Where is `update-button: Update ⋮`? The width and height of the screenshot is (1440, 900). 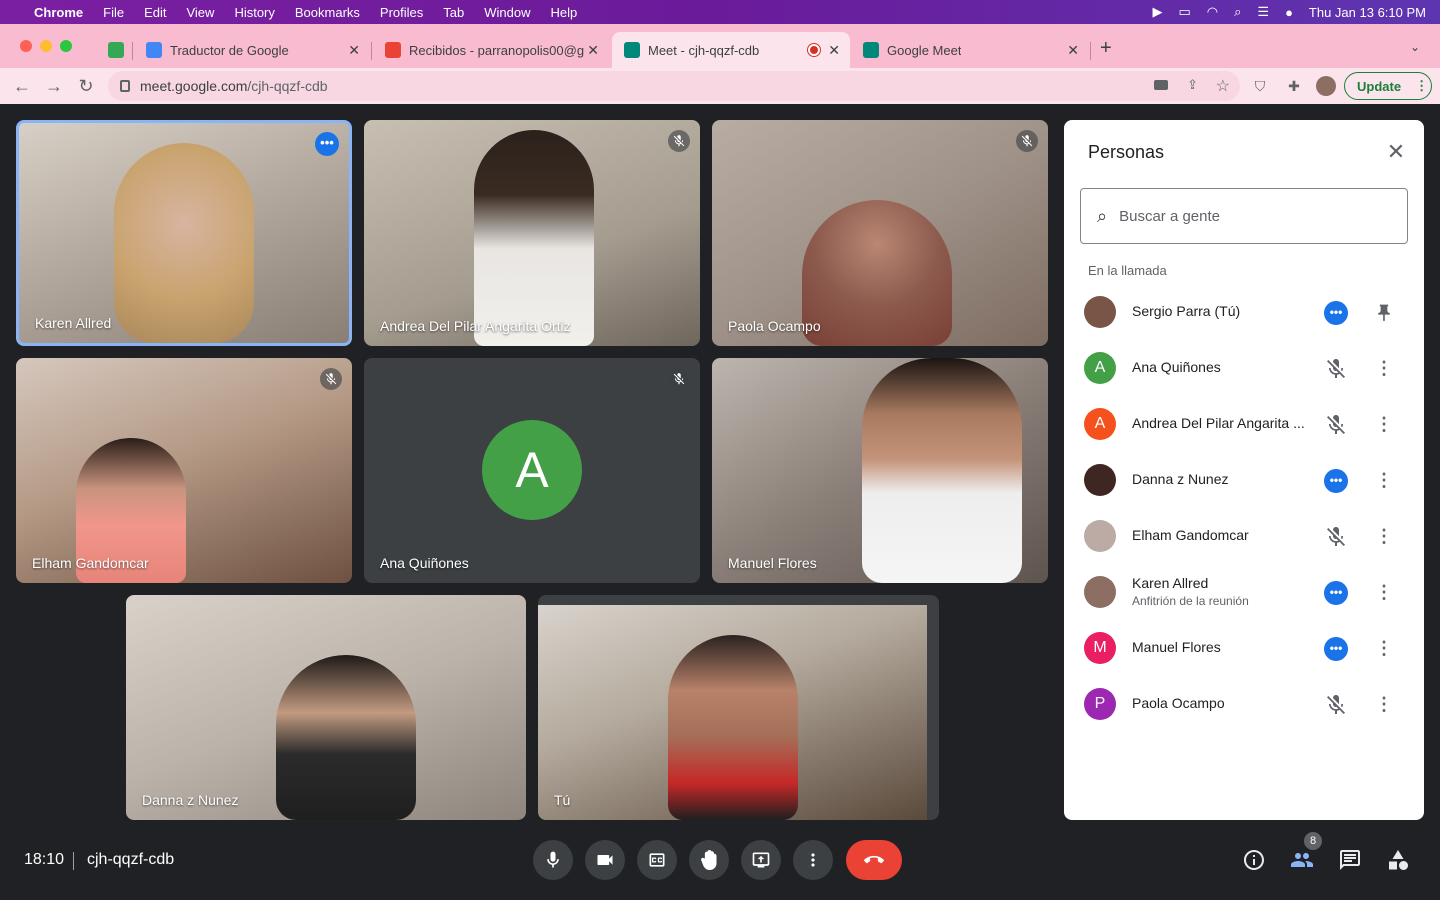 update-button: Update ⋮ is located at coordinates (1388, 86).